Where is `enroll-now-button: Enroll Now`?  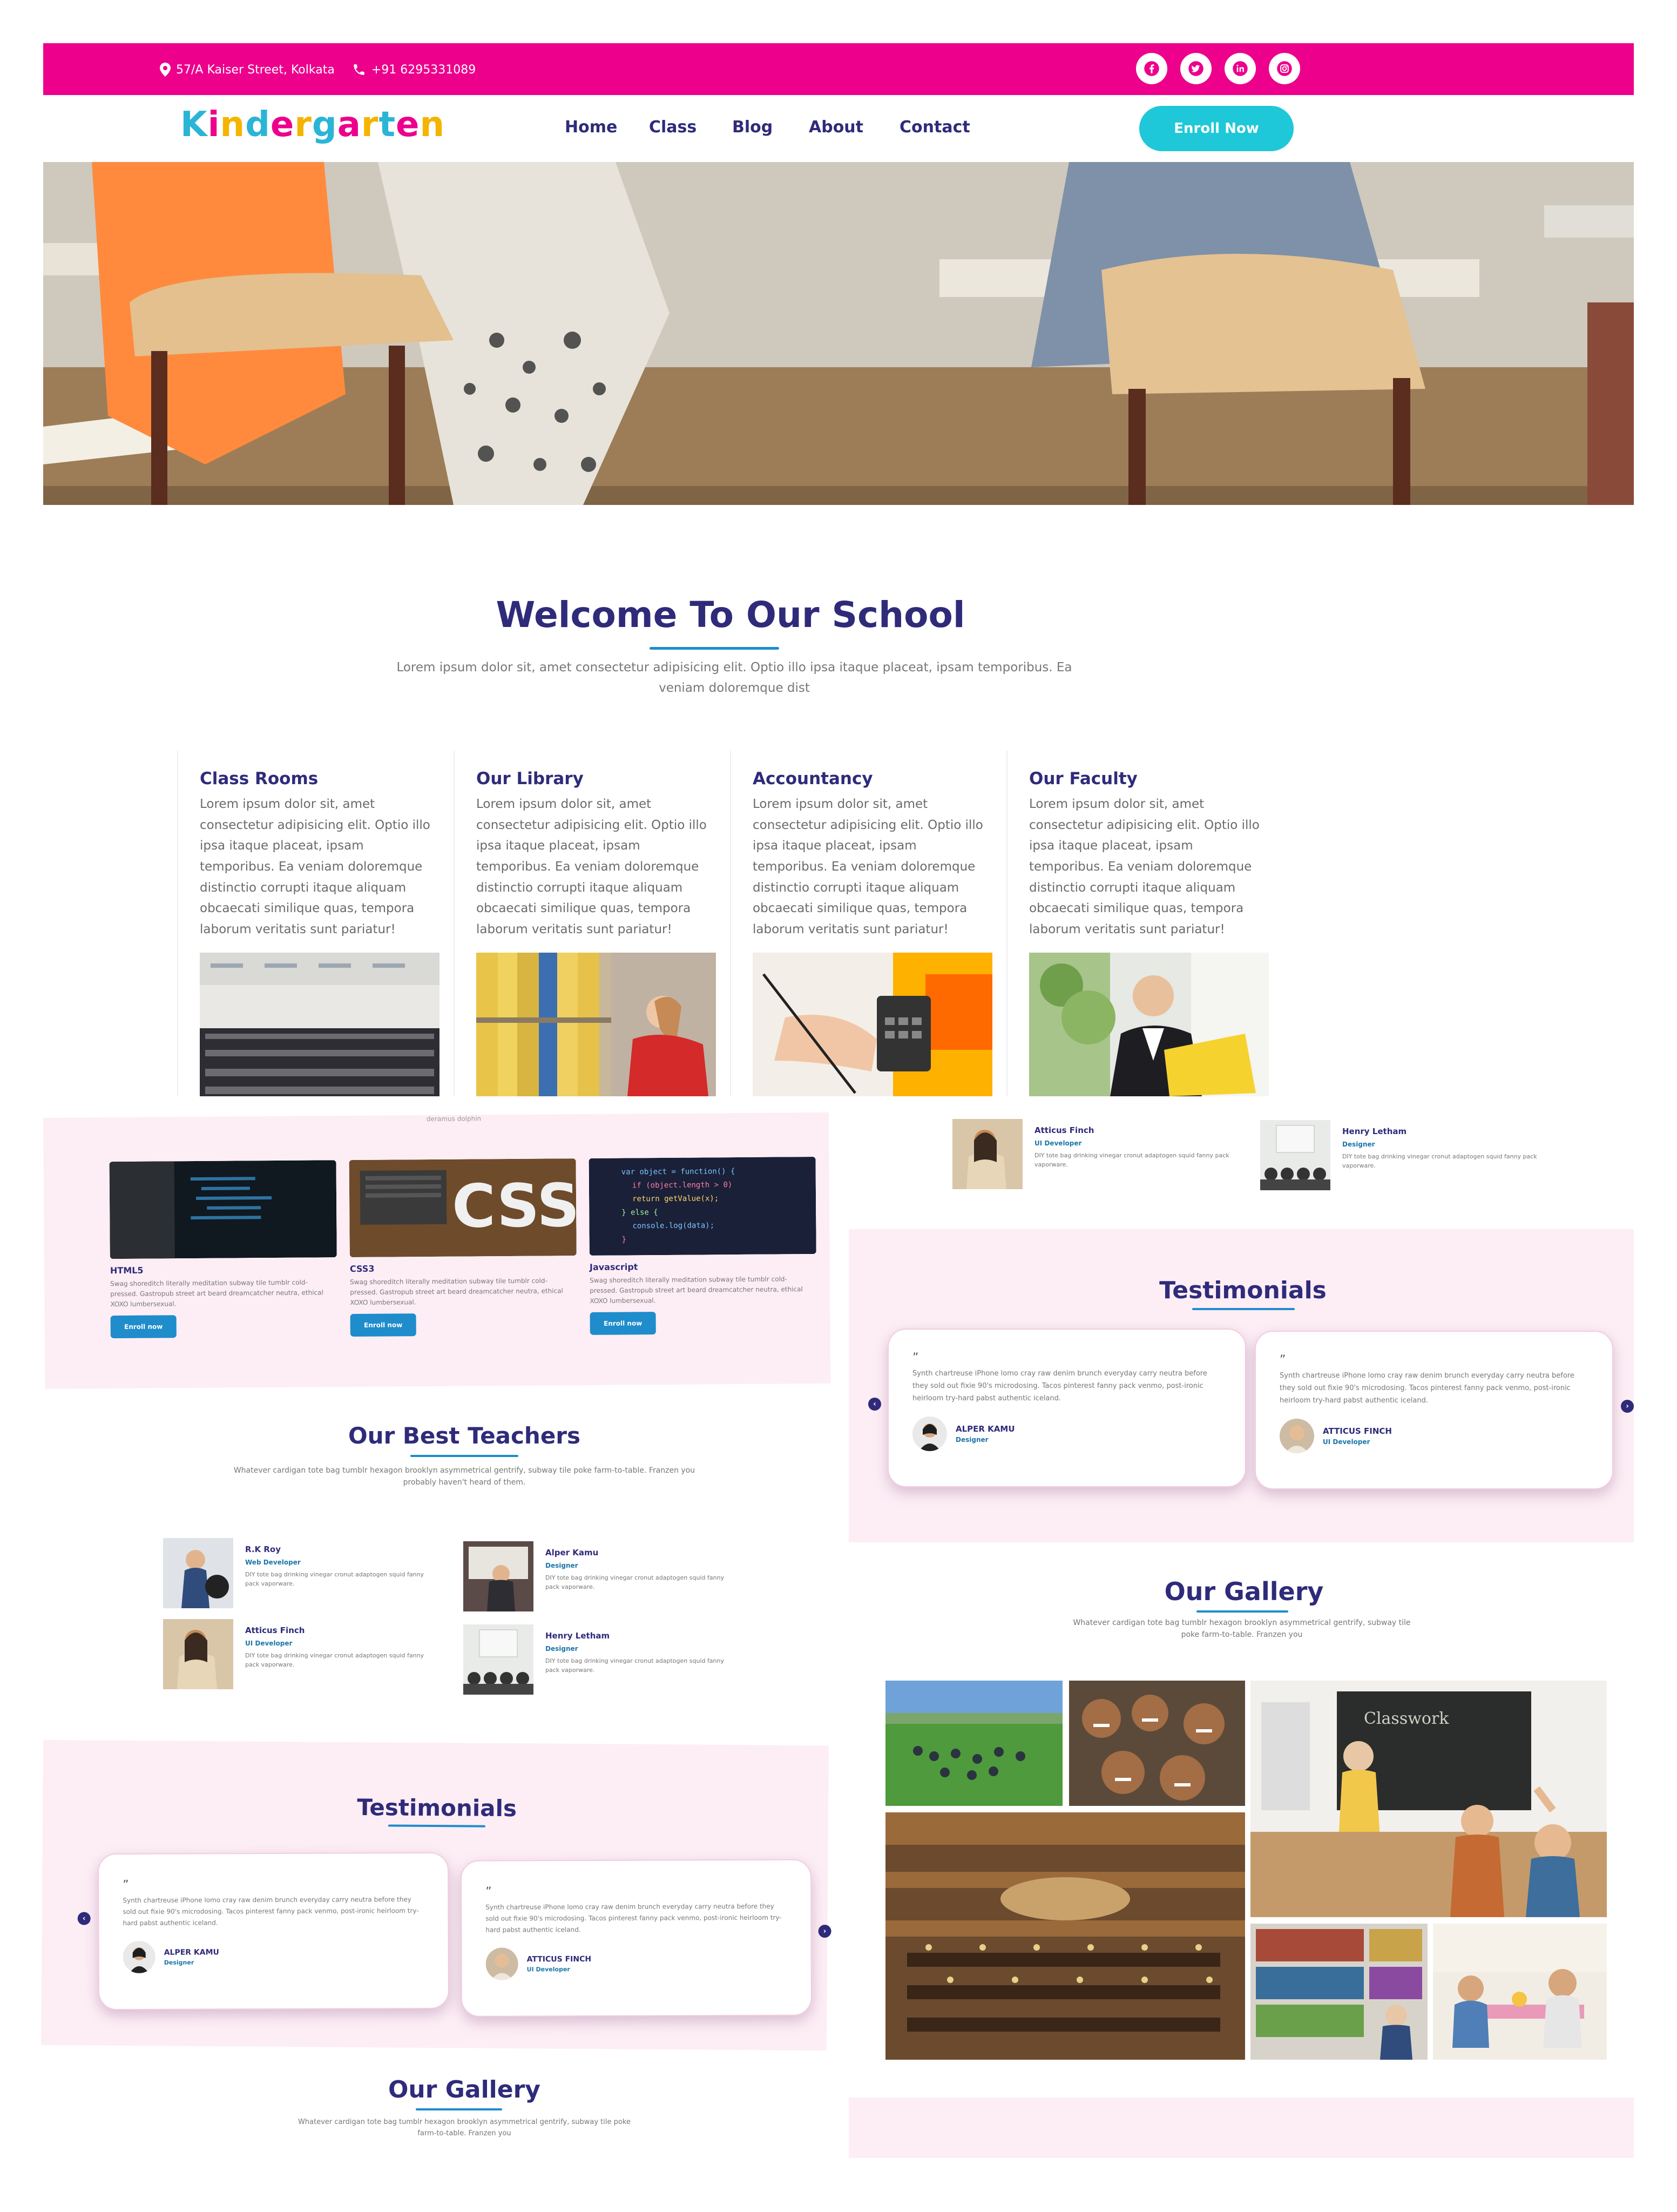
enroll-now-button: Enroll Now is located at coordinates (1216, 128).